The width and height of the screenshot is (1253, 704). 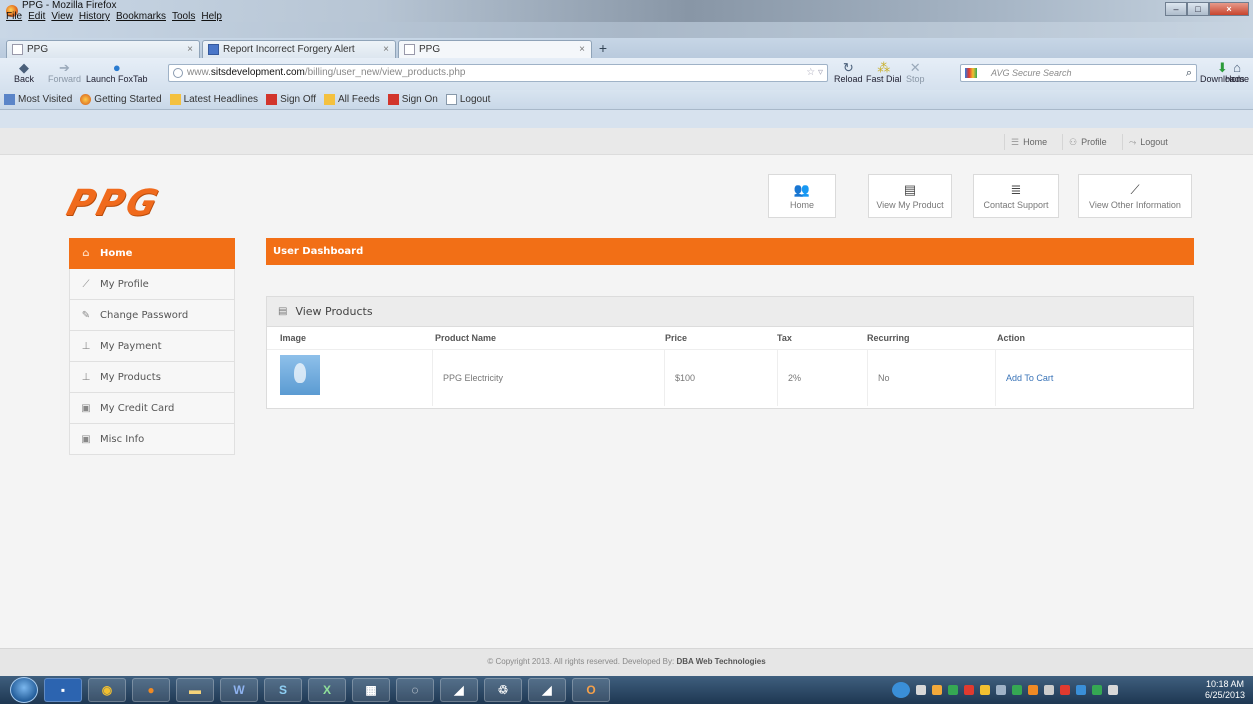 I want to click on taskbar-firefox-icon: ●, so click(x=151, y=690).